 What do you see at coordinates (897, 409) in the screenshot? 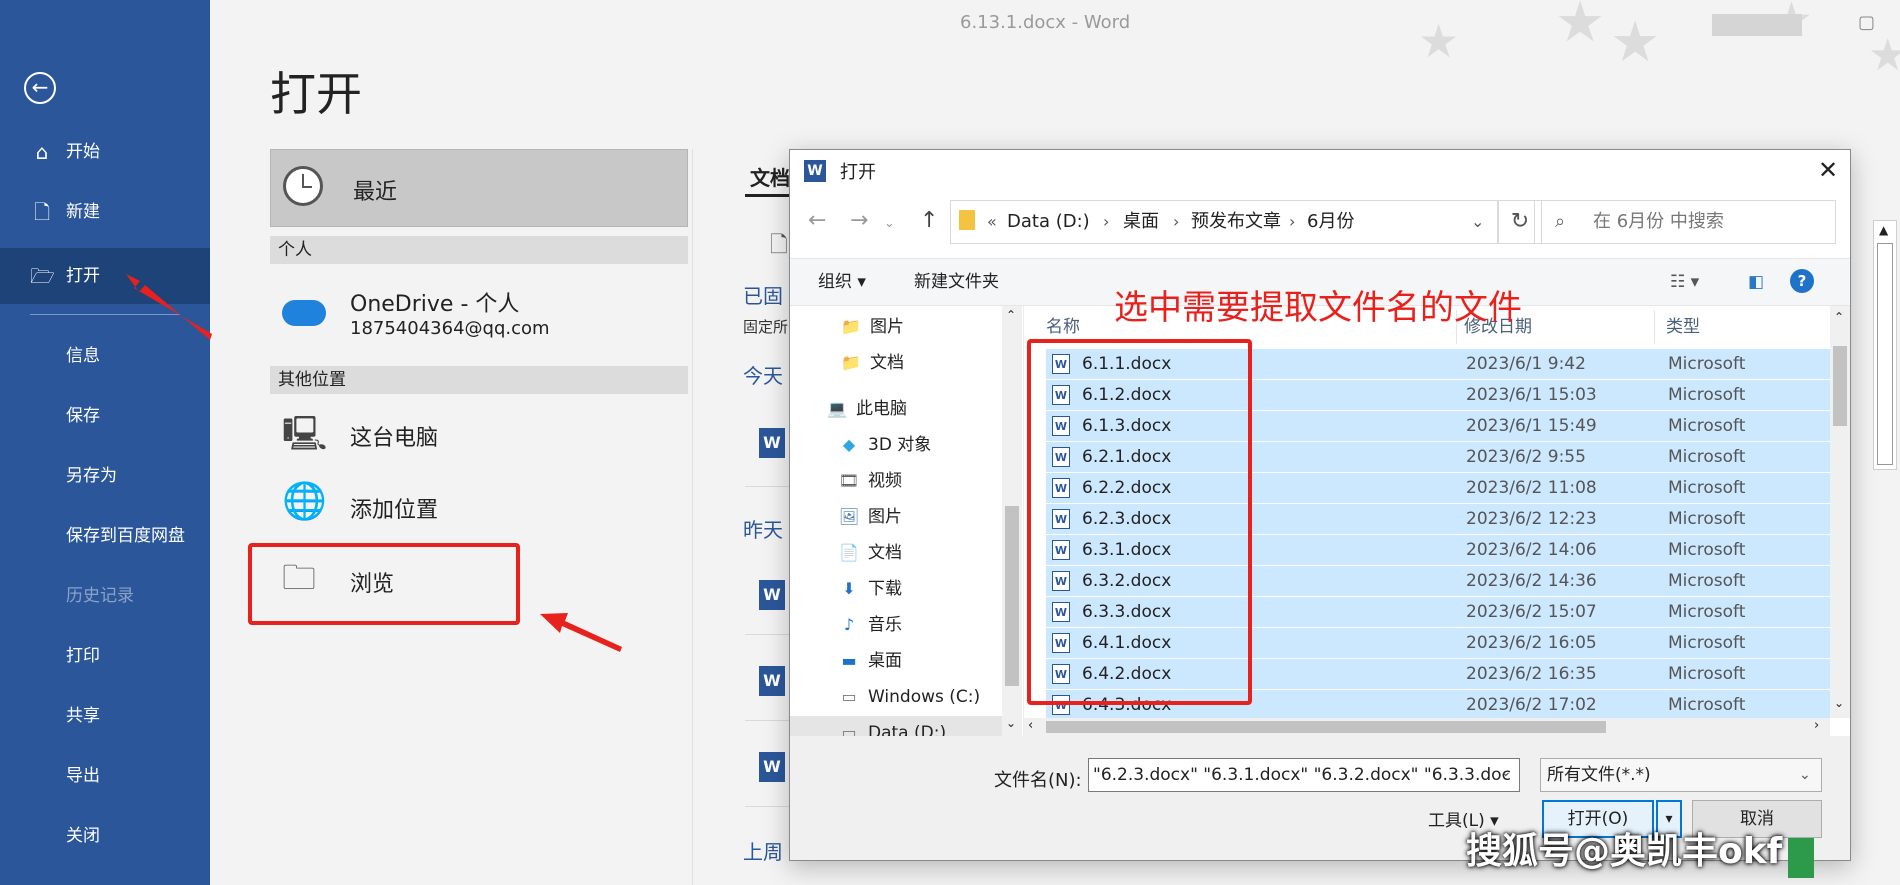
I see `tree-item-this-pc: 💻 此电脑` at bounding box center [897, 409].